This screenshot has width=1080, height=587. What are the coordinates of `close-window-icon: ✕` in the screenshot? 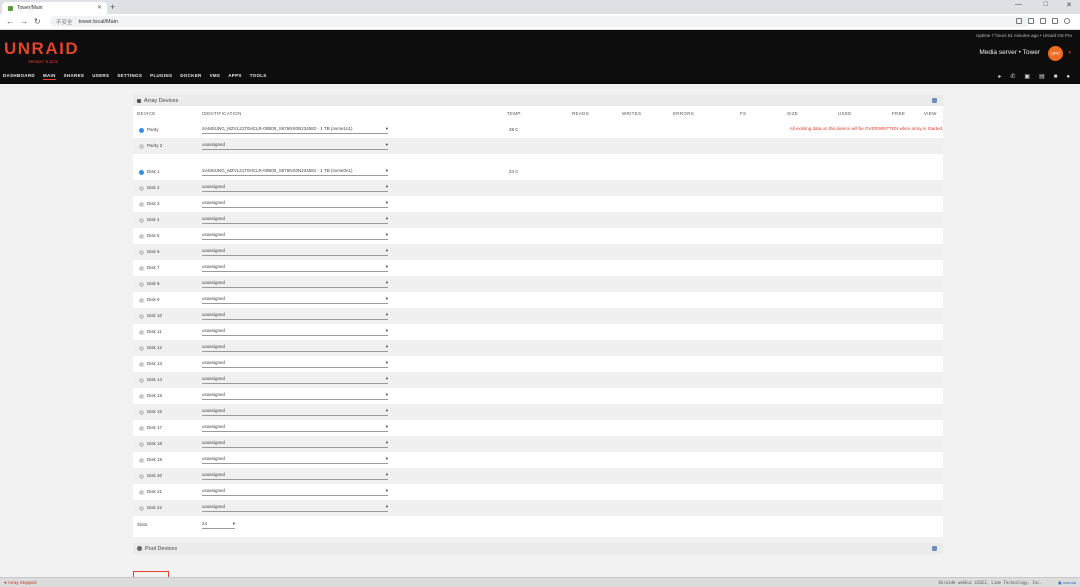 It's located at (1069, 5).